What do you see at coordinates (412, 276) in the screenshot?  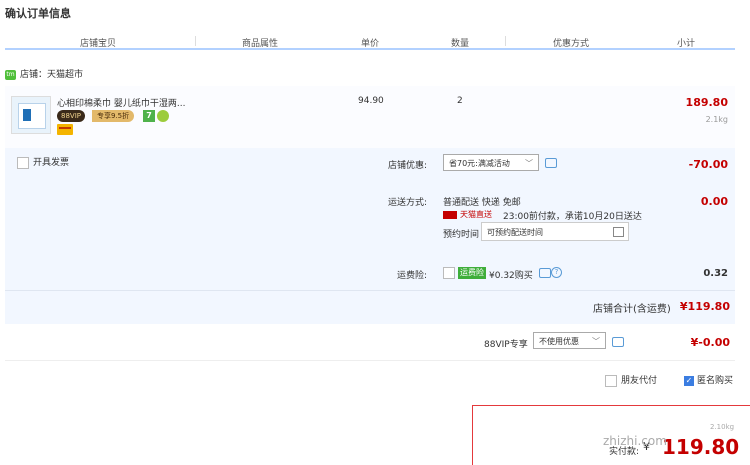 I see `insurance-label: 运费险:` at bounding box center [412, 276].